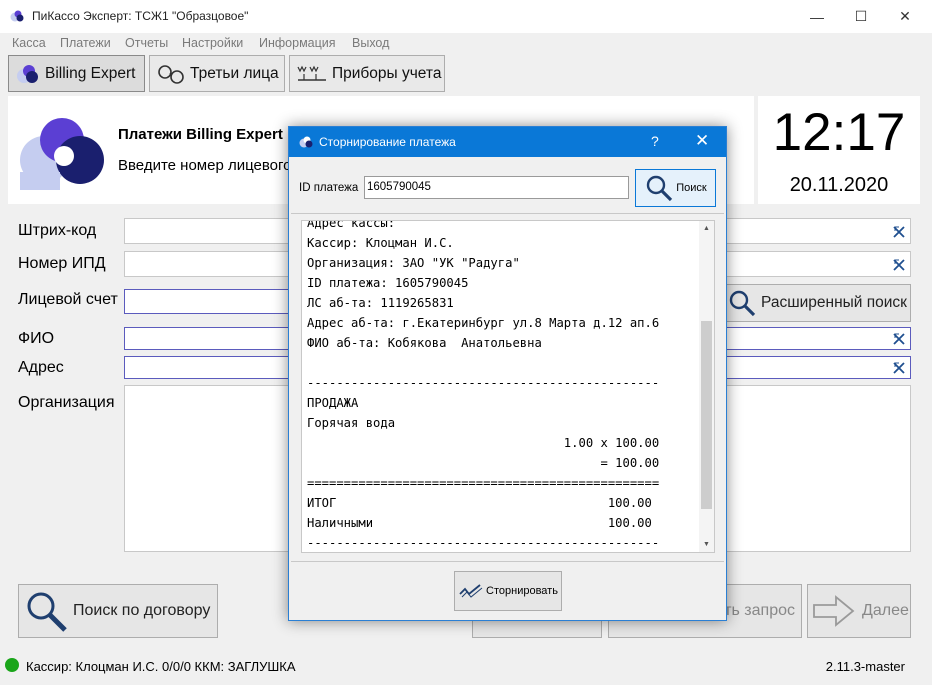 Image resolution: width=932 pixels, height=685 pixels. I want to click on page-title: Платежи Billing Expert, so click(200, 134).